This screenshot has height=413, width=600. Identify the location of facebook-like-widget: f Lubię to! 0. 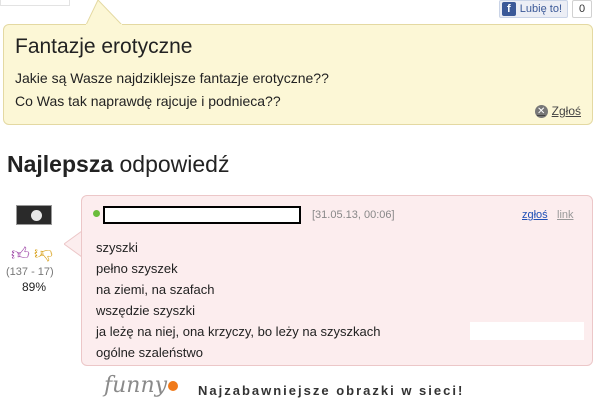
(545, 9).